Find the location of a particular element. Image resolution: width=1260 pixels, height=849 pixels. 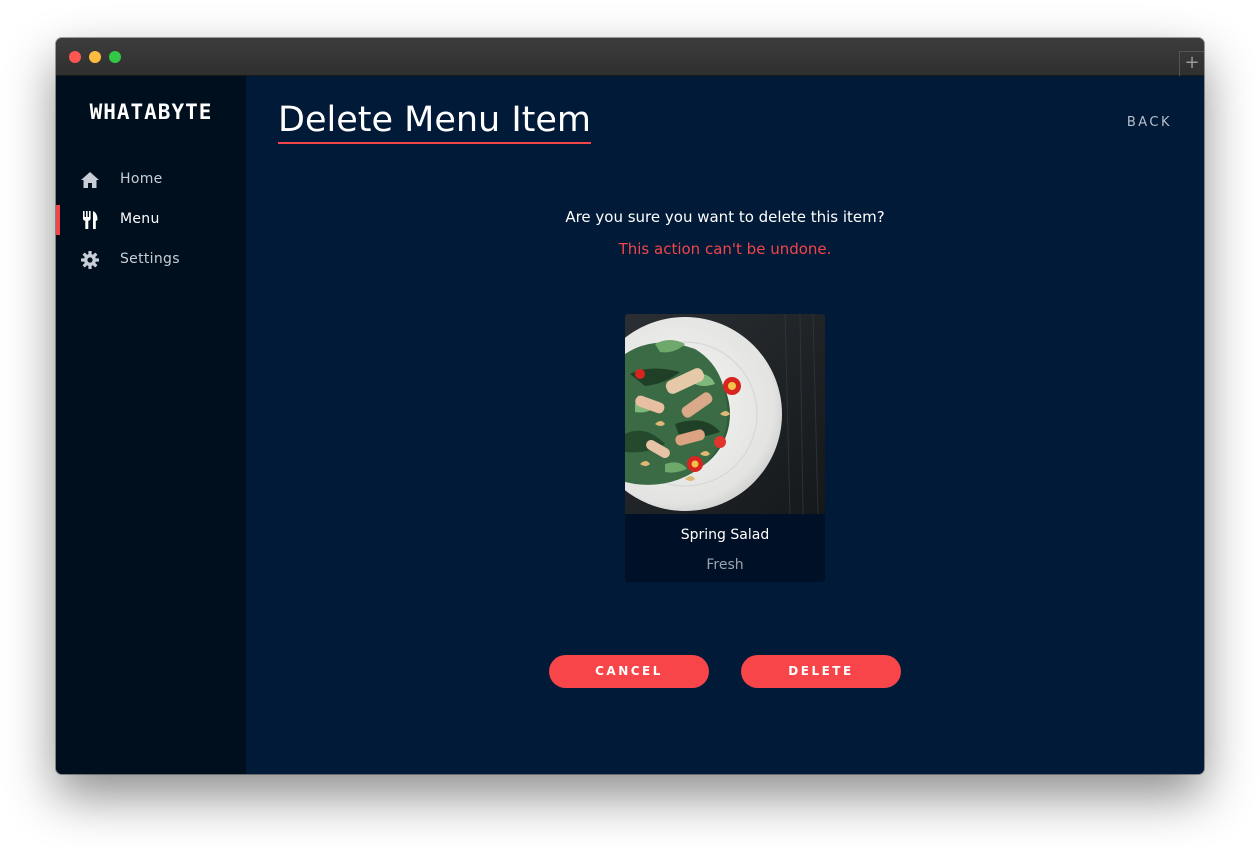

menu-item-name: Spring Salad is located at coordinates (725, 535).